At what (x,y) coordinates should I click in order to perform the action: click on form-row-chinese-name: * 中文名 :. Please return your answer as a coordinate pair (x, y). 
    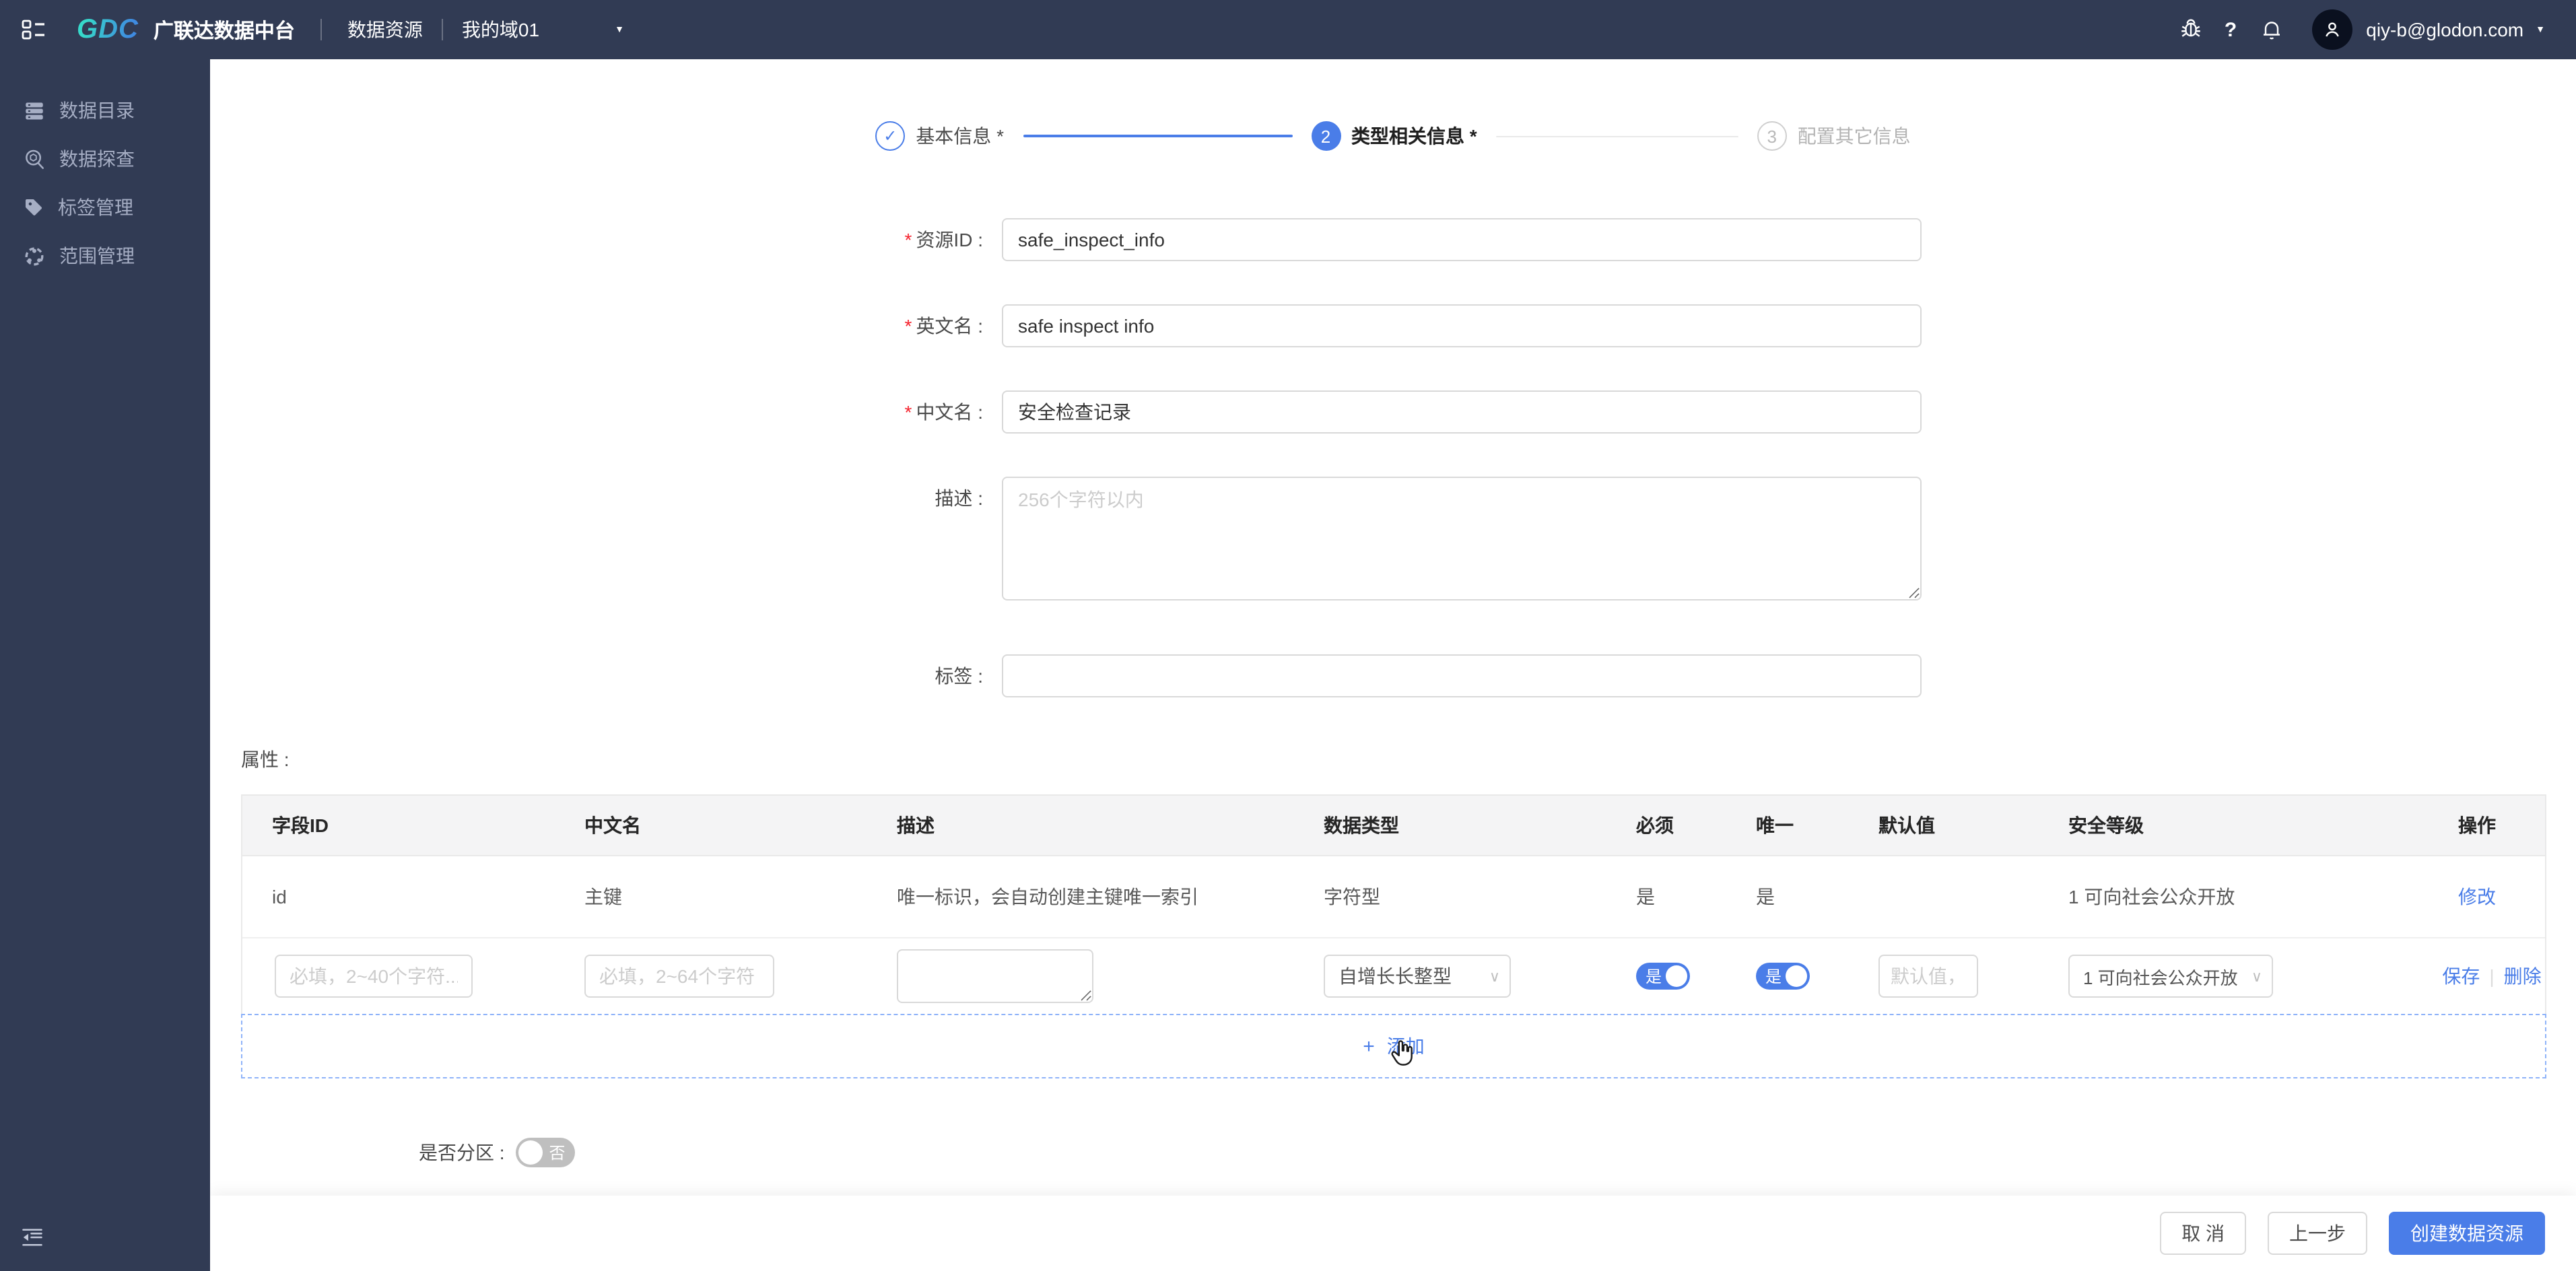
    Looking at the image, I should click on (1393, 412).